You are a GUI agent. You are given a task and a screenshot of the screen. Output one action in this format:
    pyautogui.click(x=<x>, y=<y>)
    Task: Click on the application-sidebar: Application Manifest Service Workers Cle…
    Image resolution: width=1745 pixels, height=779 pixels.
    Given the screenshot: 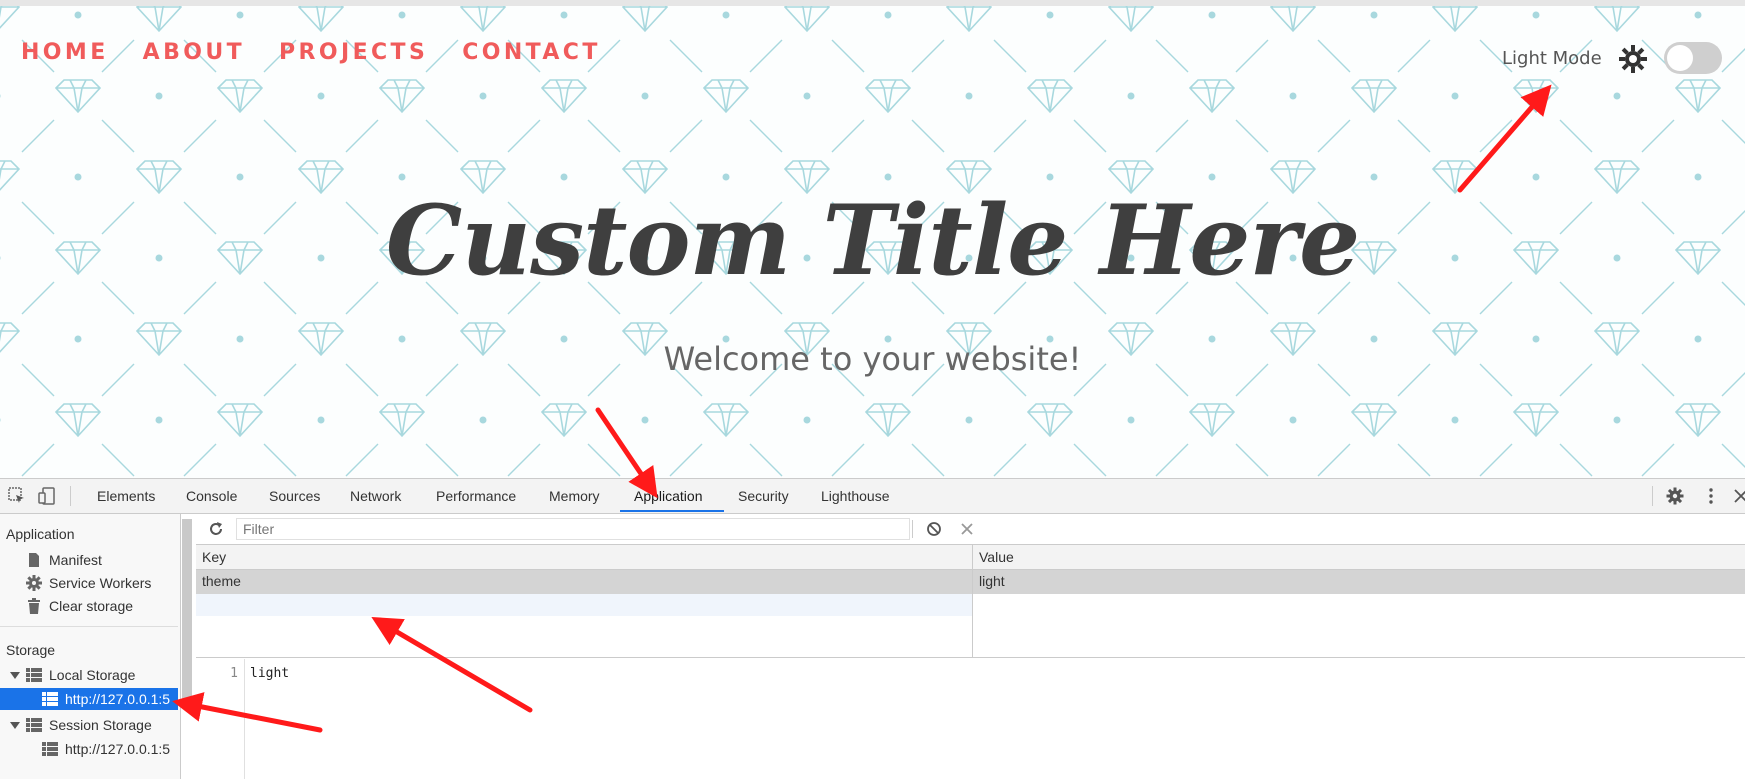 What is the action you would take?
    pyautogui.click(x=90, y=646)
    